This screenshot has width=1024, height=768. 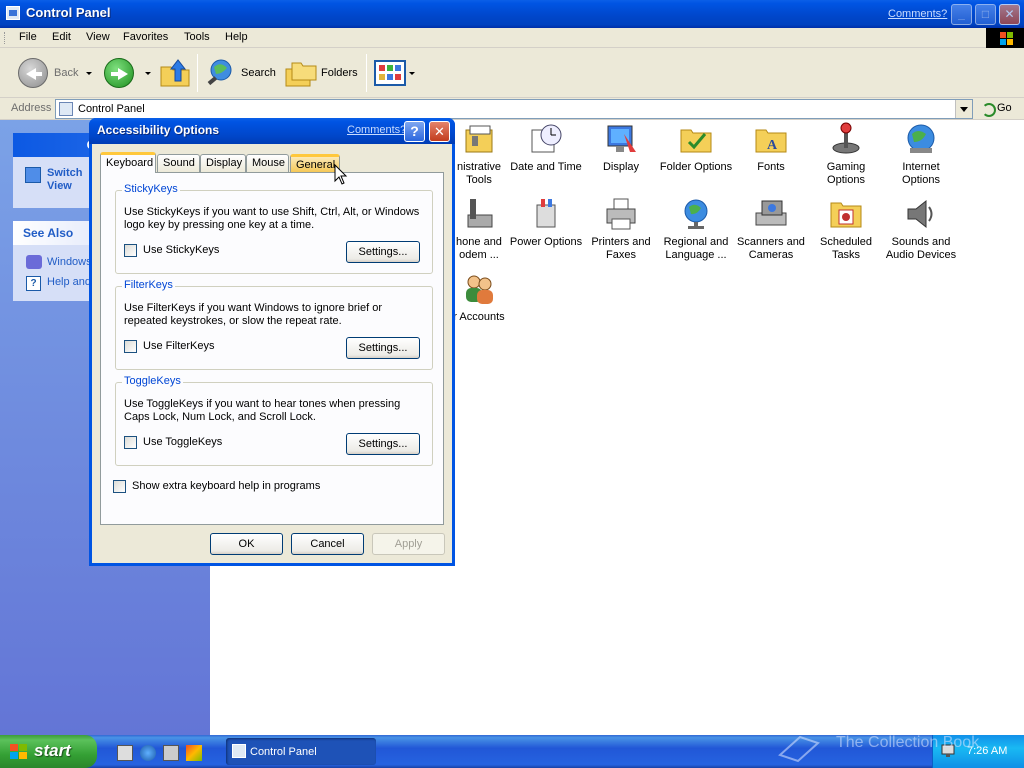 What do you see at coordinates (963, 109) in the screenshot?
I see `address-dropdown` at bounding box center [963, 109].